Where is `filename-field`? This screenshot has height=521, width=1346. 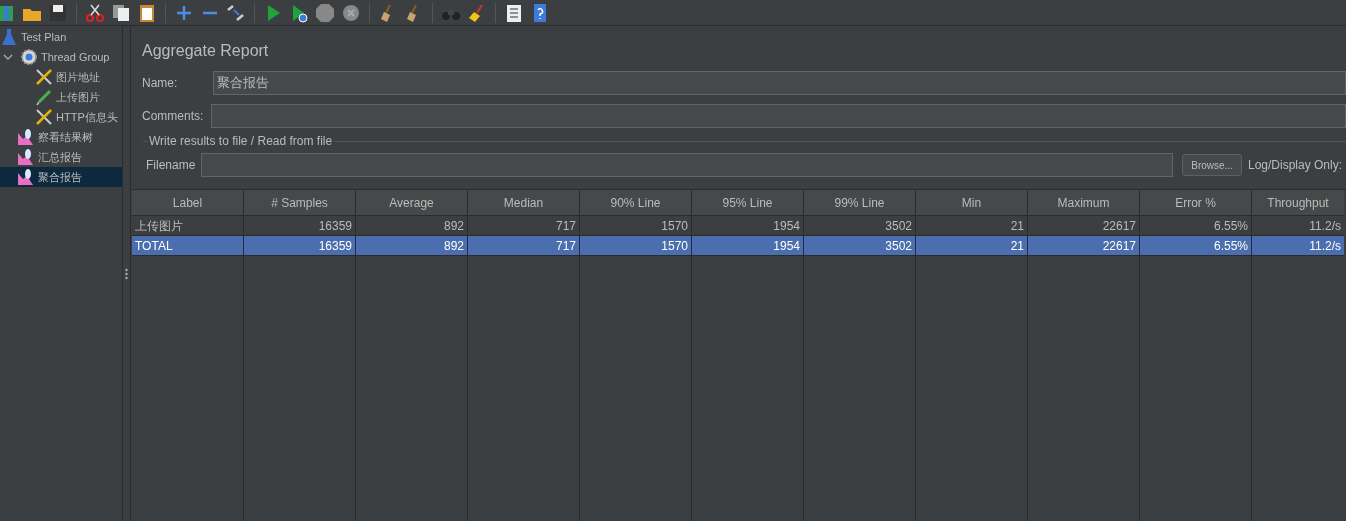 filename-field is located at coordinates (687, 165).